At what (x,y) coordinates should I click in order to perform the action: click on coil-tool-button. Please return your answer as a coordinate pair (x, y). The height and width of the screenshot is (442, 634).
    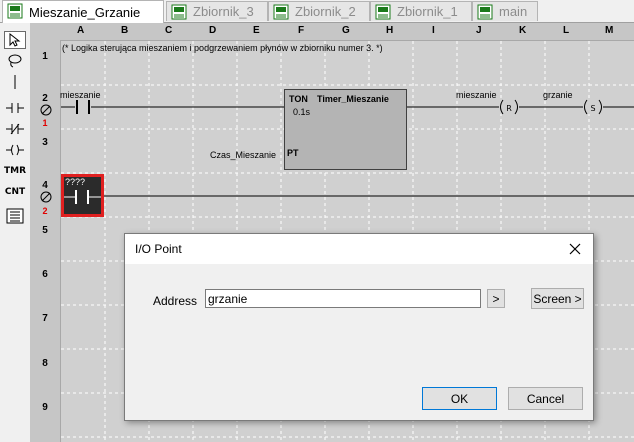
    Looking at the image, I should click on (15, 150).